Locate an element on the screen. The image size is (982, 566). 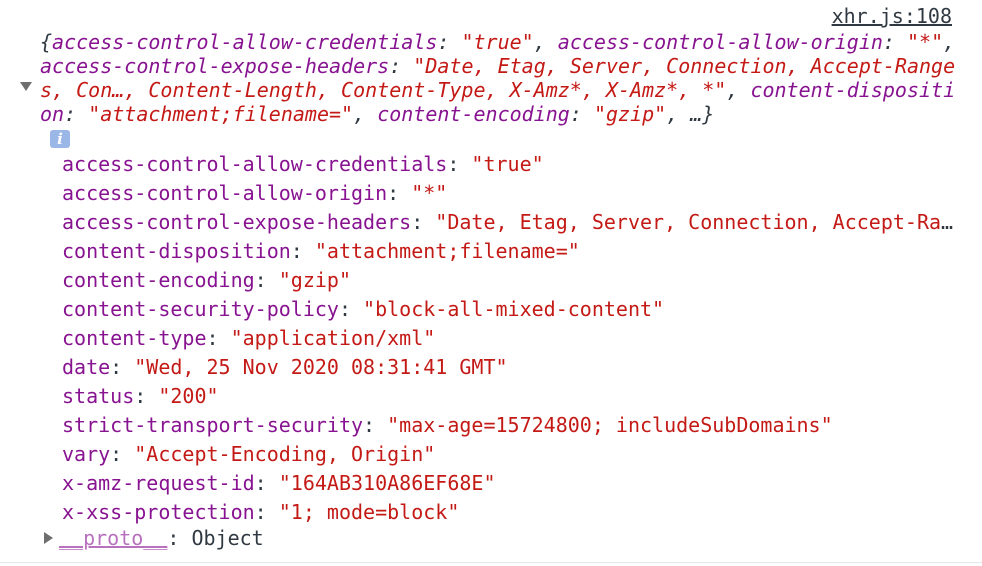
property-key: content-encoding is located at coordinates (158, 280).